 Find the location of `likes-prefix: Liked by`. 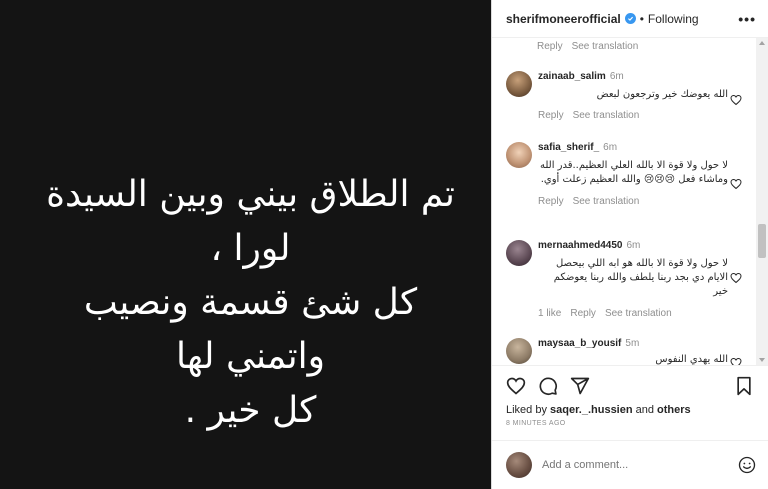

likes-prefix: Liked by is located at coordinates (528, 410).